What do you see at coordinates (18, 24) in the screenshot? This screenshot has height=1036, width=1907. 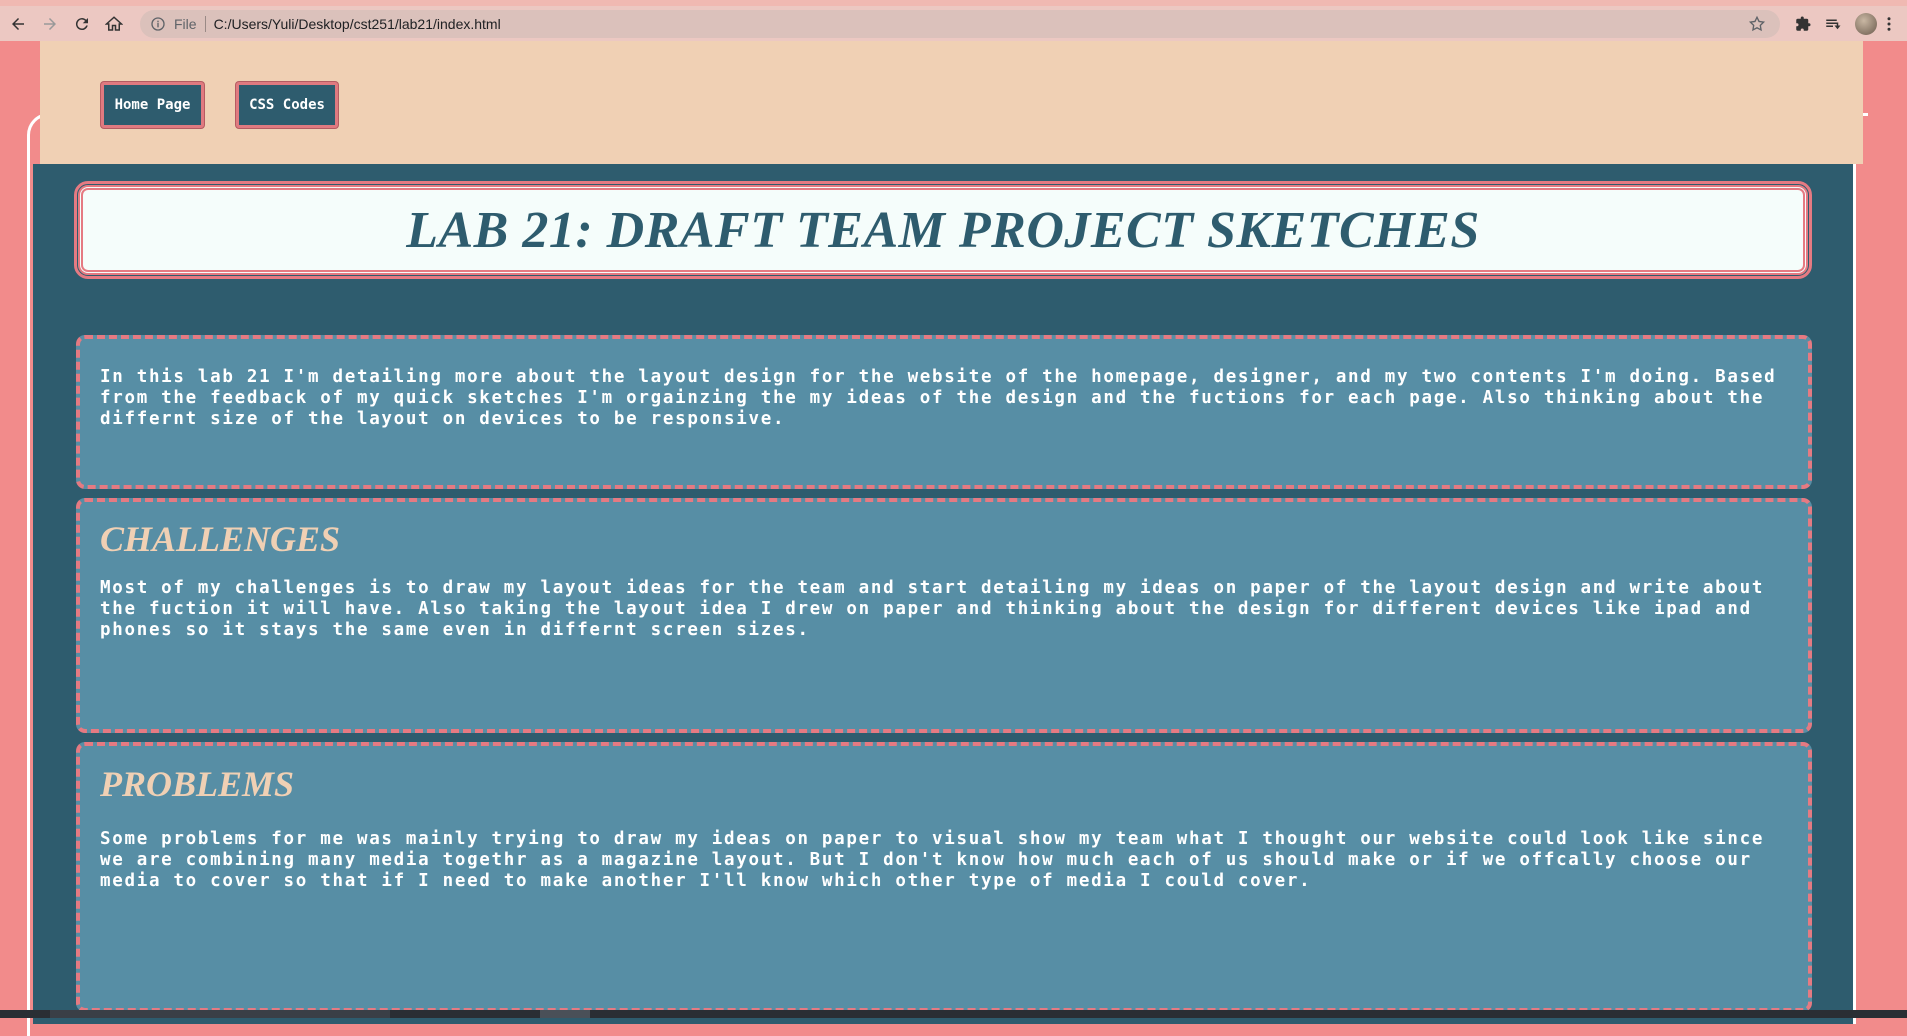 I see `back-icon` at bounding box center [18, 24].